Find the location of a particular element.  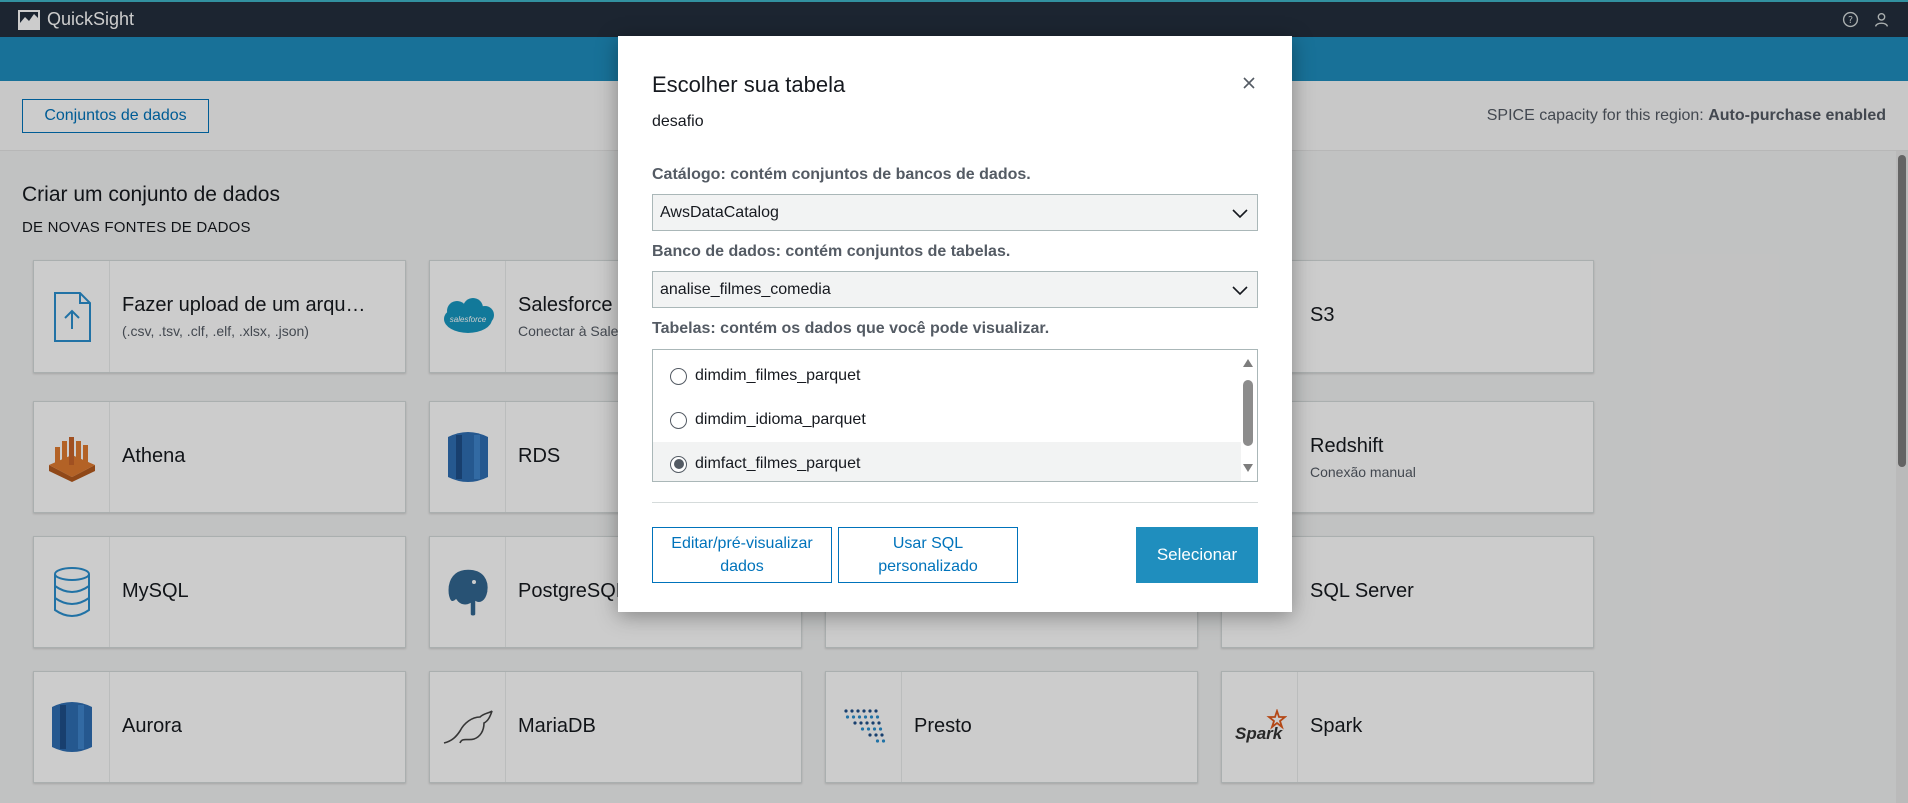

custom-sql-button: Usar SQL personalizado is located at coordinates (928, 555).